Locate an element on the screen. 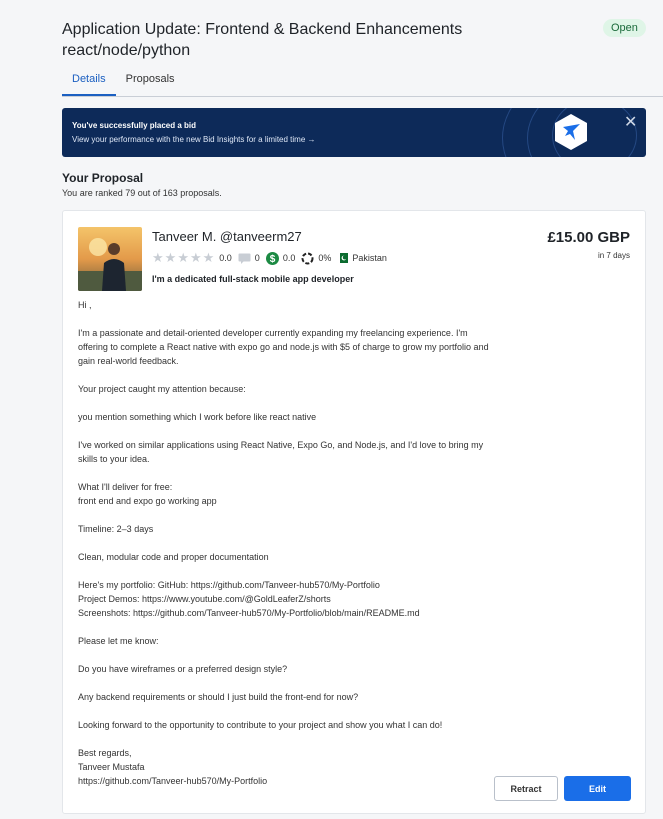  message-paragraph: Hi , is located at coordinates (85, 305).